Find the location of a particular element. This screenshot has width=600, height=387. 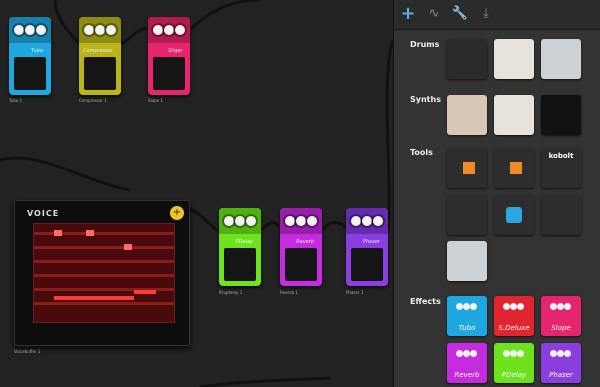

section-synths: Synths is located at coordinates (425, 99).